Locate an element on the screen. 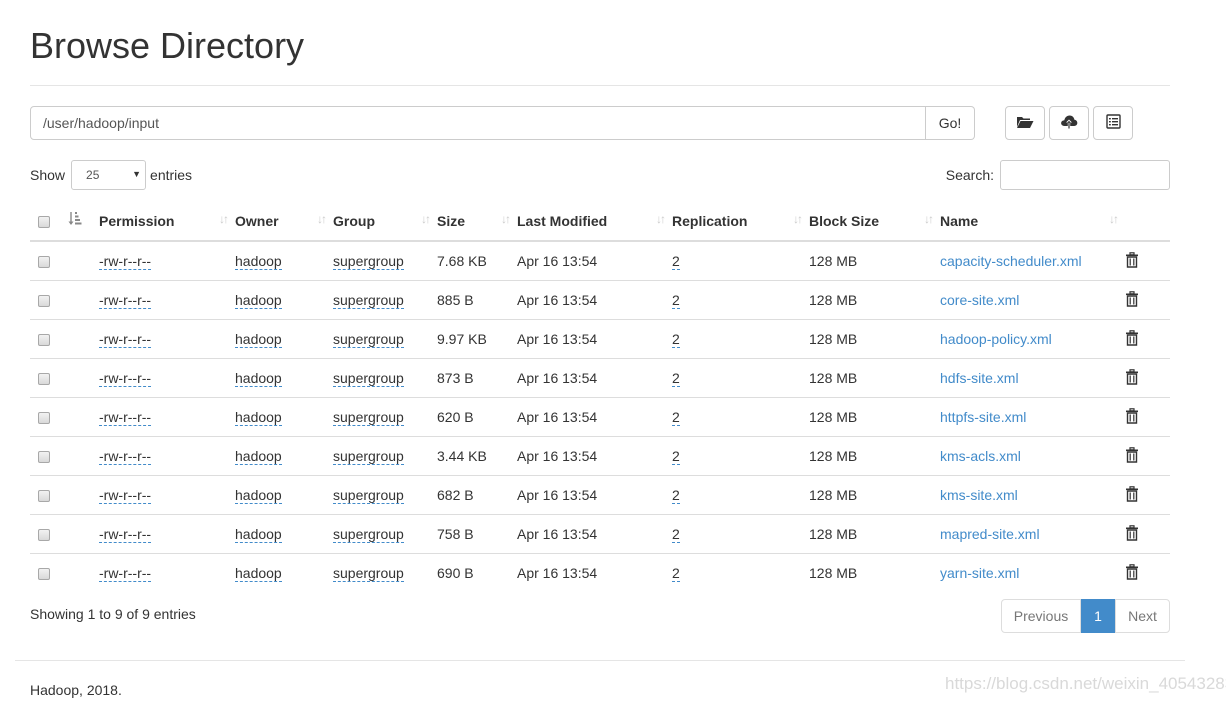 The width and height of the screenshot is (1226, 703). sort-header is located at coordinates (82, 221).